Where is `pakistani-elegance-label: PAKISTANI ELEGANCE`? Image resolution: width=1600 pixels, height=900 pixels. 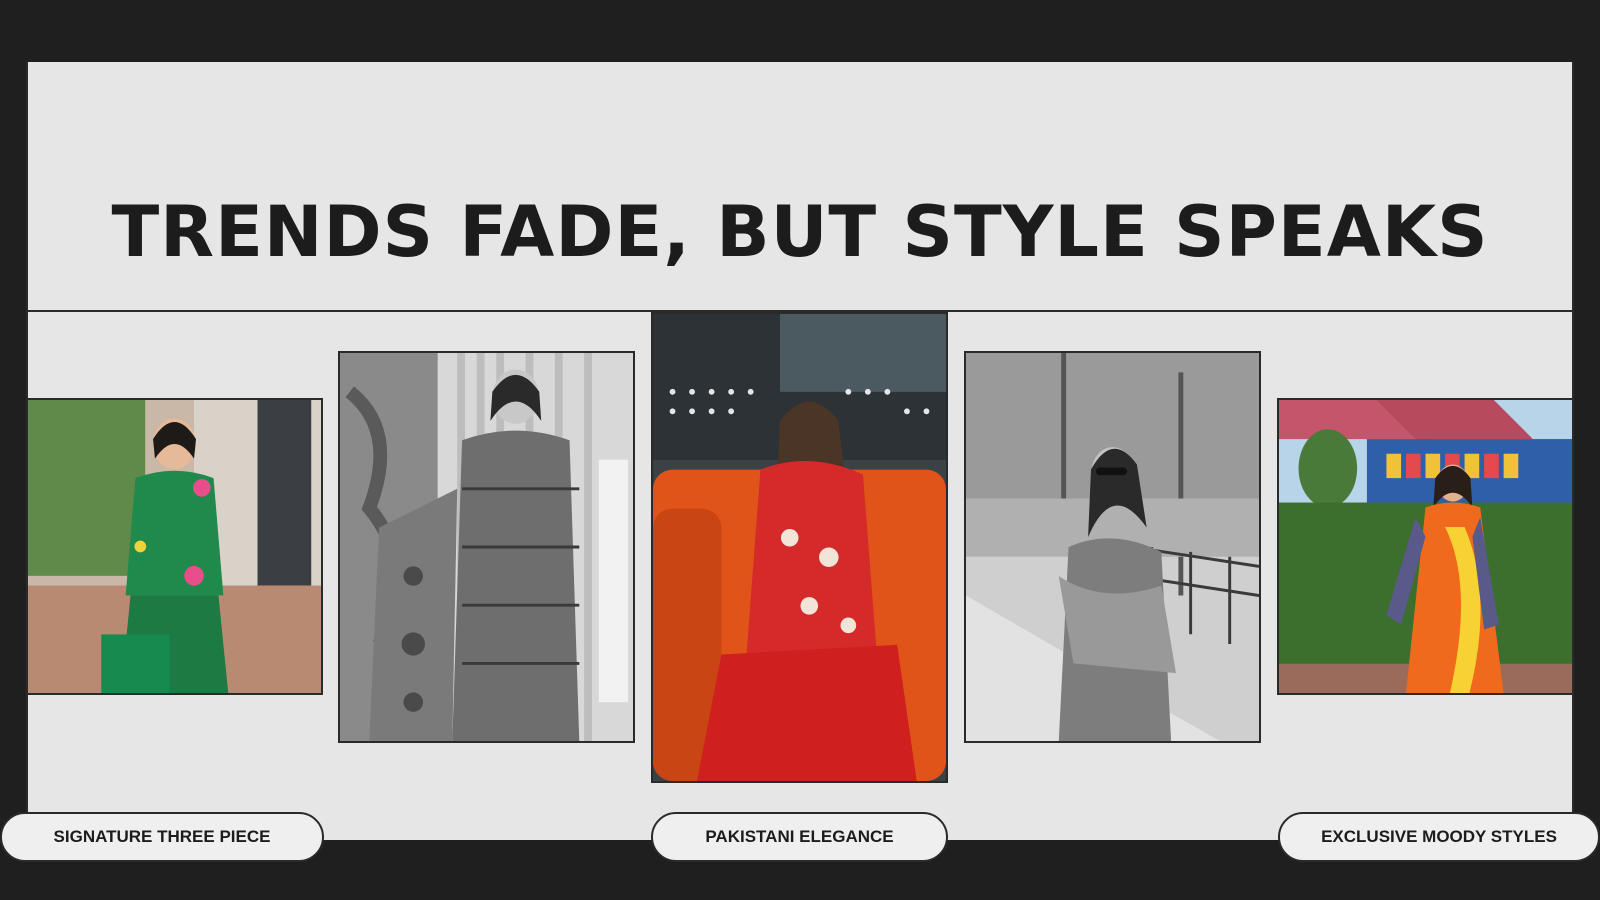
pakistani-elegance-label: PAKISTANI ELEGANCE is located at coordinates (799, 836).